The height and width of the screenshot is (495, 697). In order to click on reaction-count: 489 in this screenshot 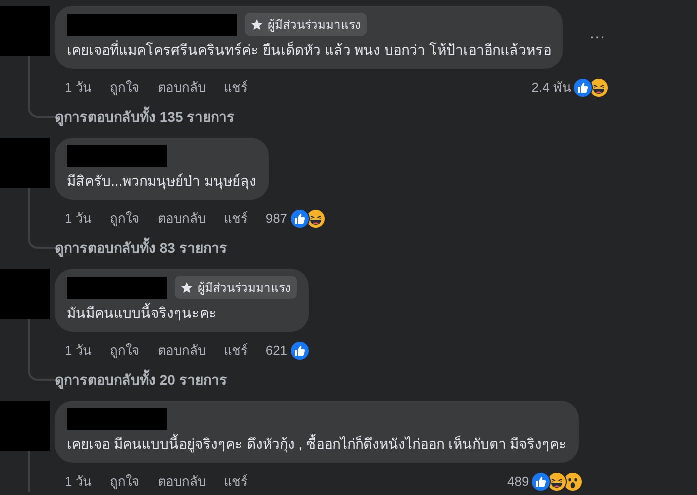, I will do `click(519, 481)`.